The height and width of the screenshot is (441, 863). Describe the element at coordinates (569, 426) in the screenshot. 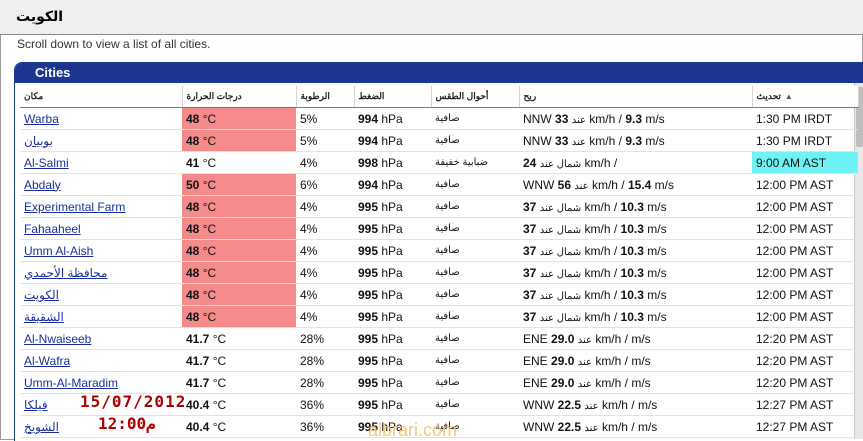

I see `wind-speed-kmh: 22.5` at that location.